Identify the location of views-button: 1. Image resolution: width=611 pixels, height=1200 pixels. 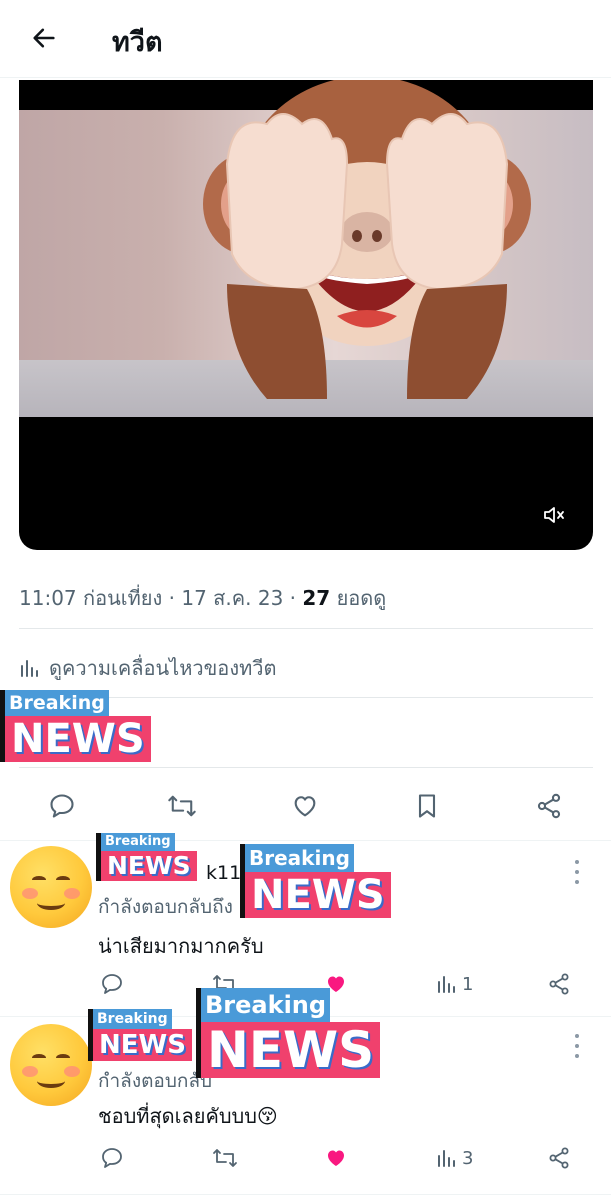
(454, 984).